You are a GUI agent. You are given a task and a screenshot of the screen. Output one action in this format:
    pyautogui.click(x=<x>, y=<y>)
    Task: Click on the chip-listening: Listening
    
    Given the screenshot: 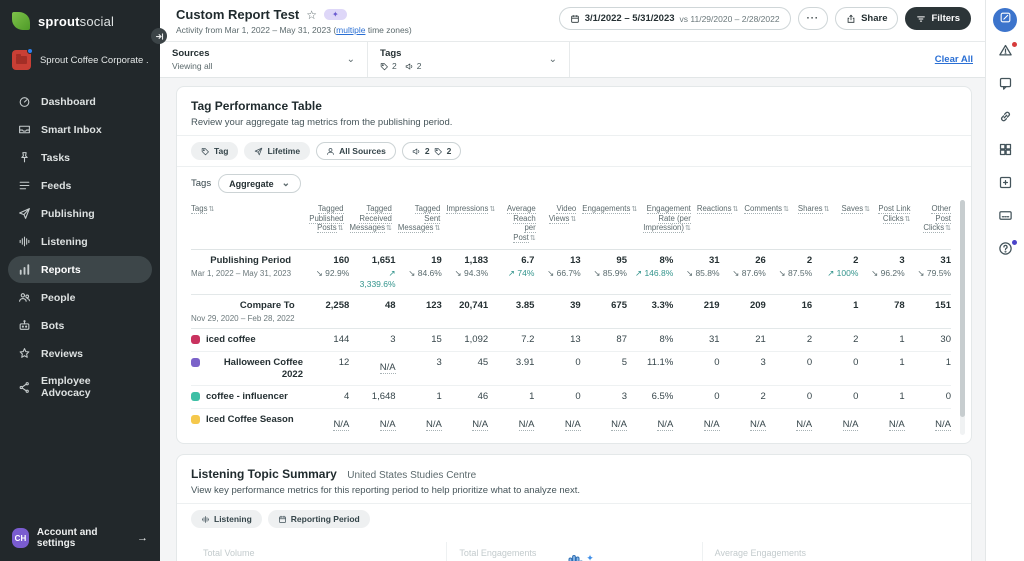 What is the action you would take?
    pyautogui.click(x=226, y=519)
    